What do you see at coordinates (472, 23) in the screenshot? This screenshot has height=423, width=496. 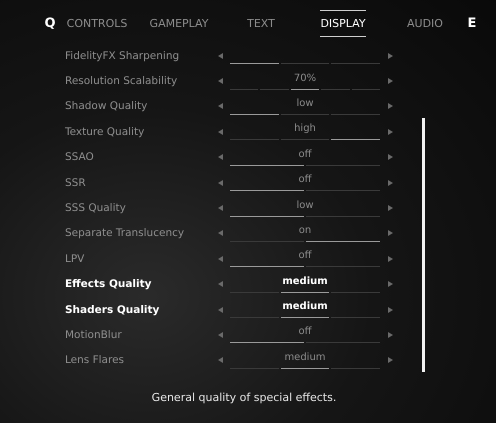 I see `next-tab-key: E` at bounding box center [472, 23].